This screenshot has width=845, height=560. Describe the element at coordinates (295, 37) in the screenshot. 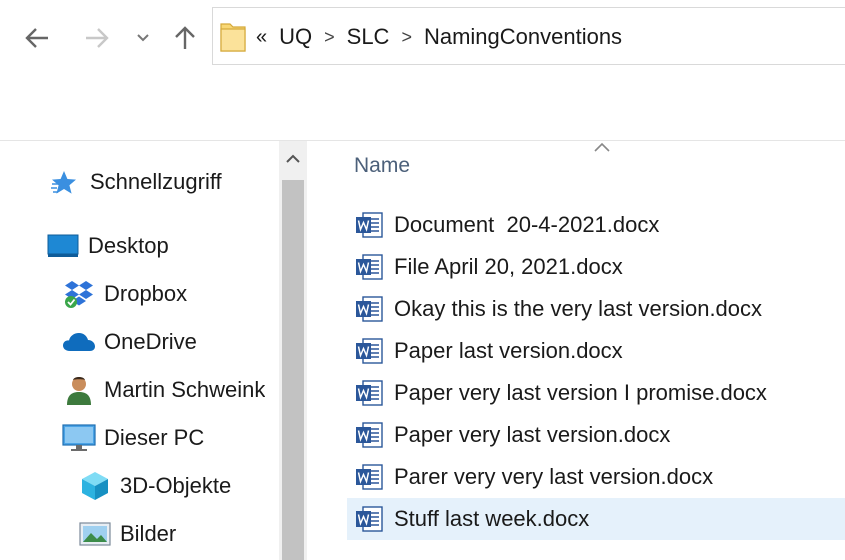

I see `breadcrumb-item-uq: UQ` at that location.